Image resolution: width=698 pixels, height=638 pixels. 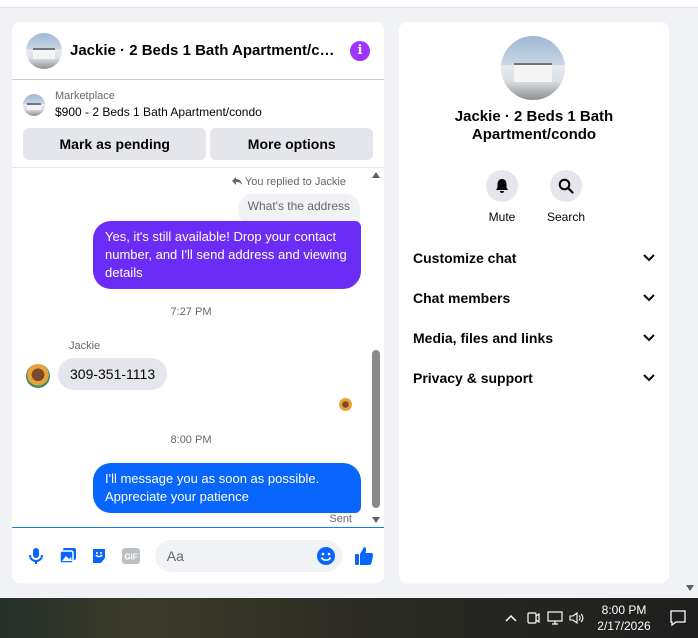 What do you see at coordinates (349, 618) in the screenshot?
I see `windows-taskbar: 8:00 PM 2/17/2026` at bounding box center [349, 618].